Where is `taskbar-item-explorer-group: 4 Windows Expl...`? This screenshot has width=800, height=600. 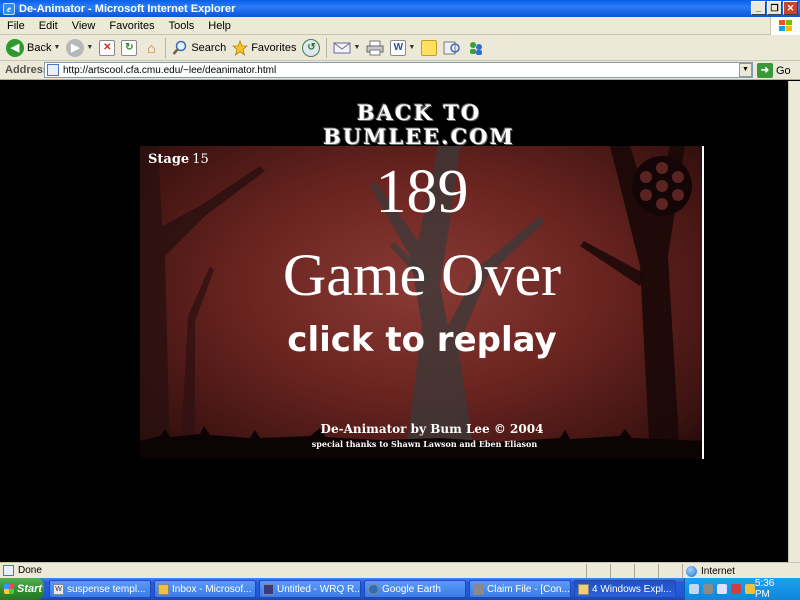
taskbar-item-explorer-group: 4 Windows Expl... is located at coordinates (625, 589).